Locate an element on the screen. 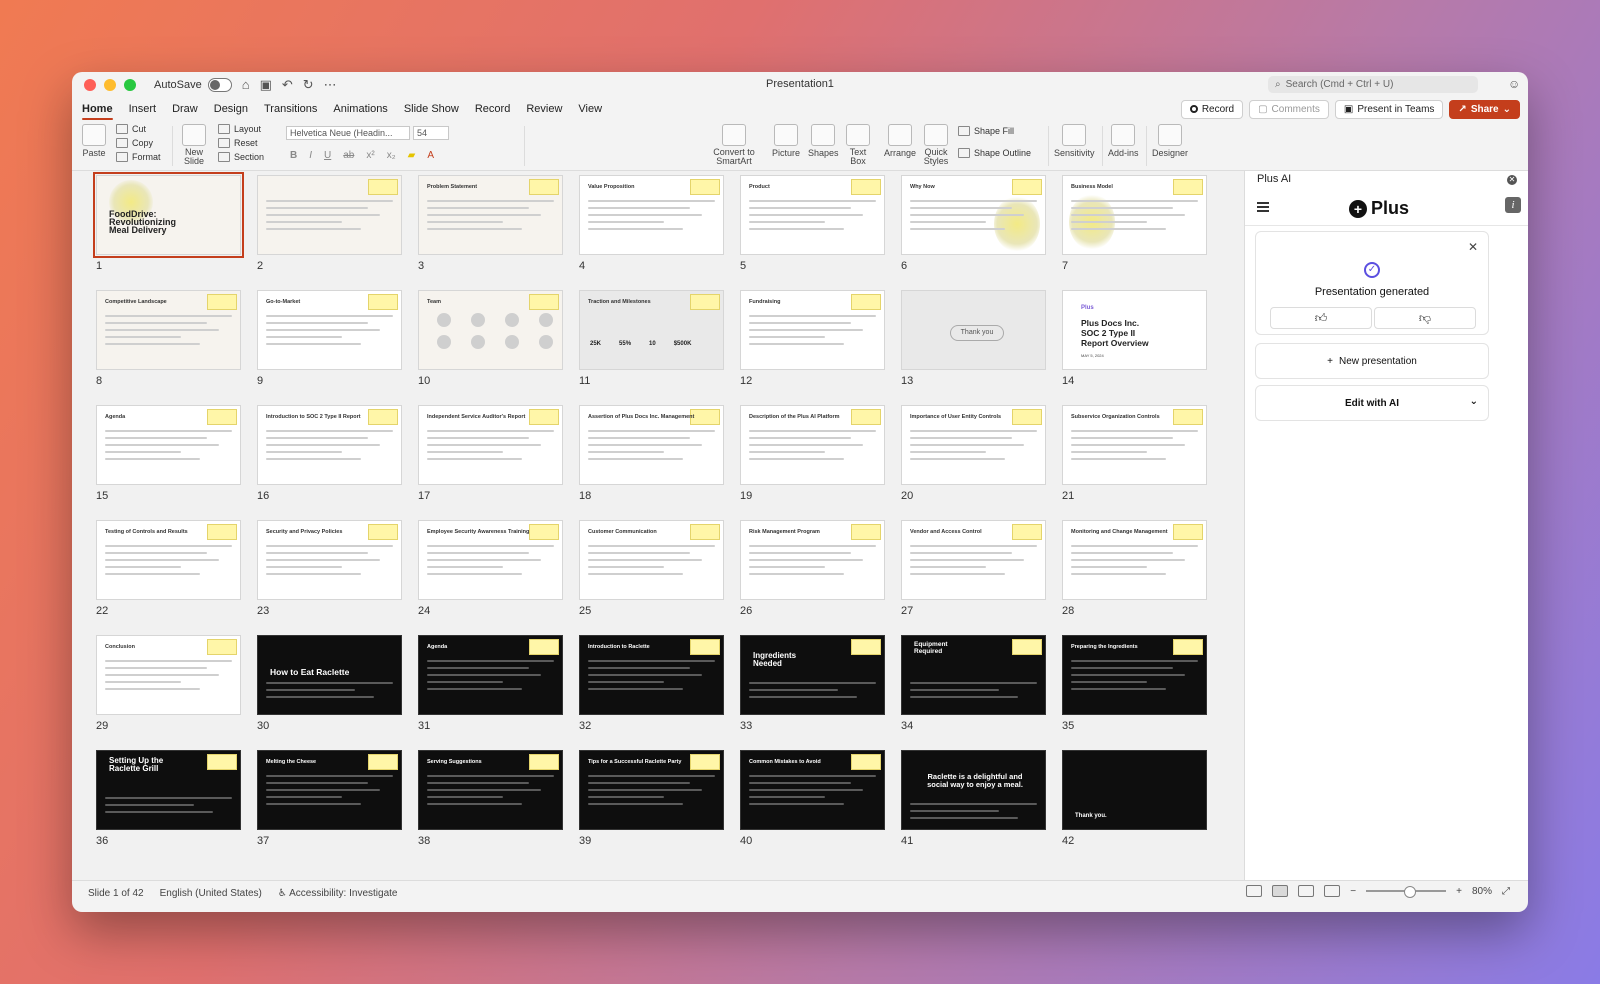 The height and width of the screenshot is (984, 1600). redo-icon: ↻ is located at coordinates (308, 85).